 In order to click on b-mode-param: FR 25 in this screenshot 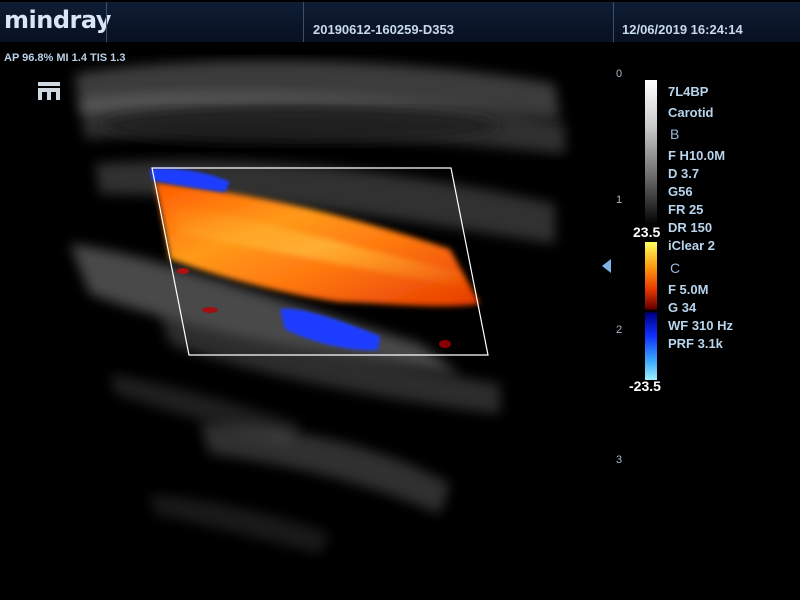, I will do `click(686, 209)`.